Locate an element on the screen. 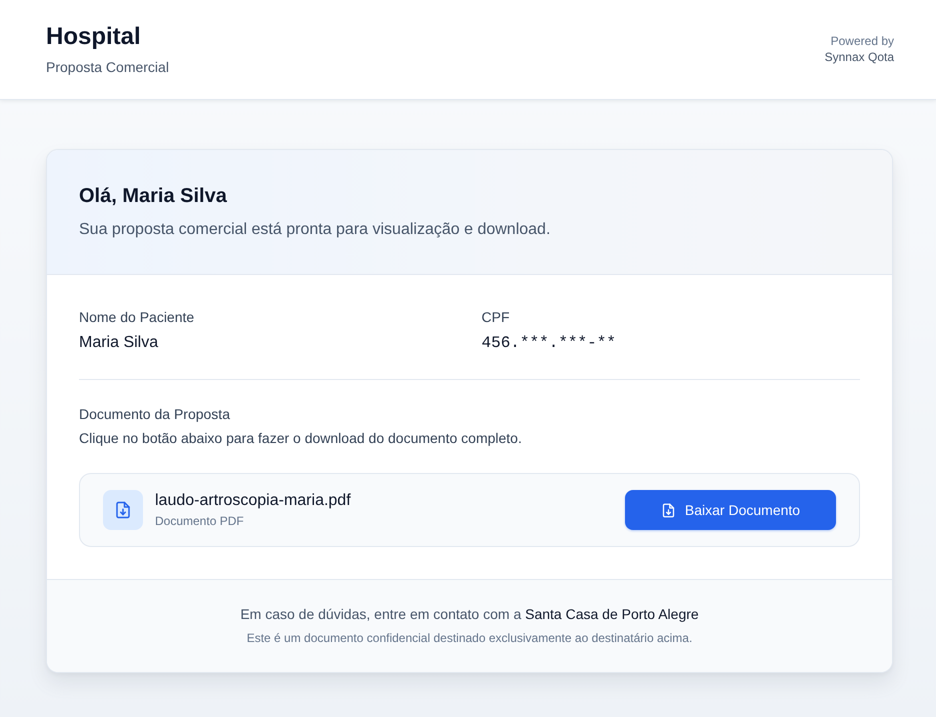 This screenshot has height=717, width=936. greeting-title: Olá, Maria Silva is located at coordinates (153, 196).